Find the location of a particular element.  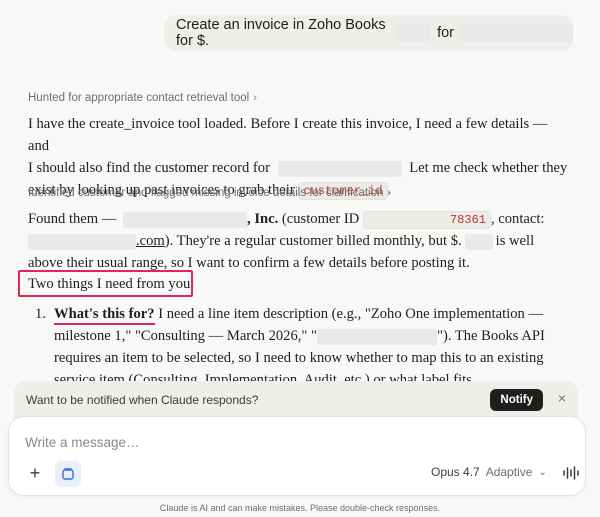

model-name: Opus 4.7 is located at coordinates (455, 472).